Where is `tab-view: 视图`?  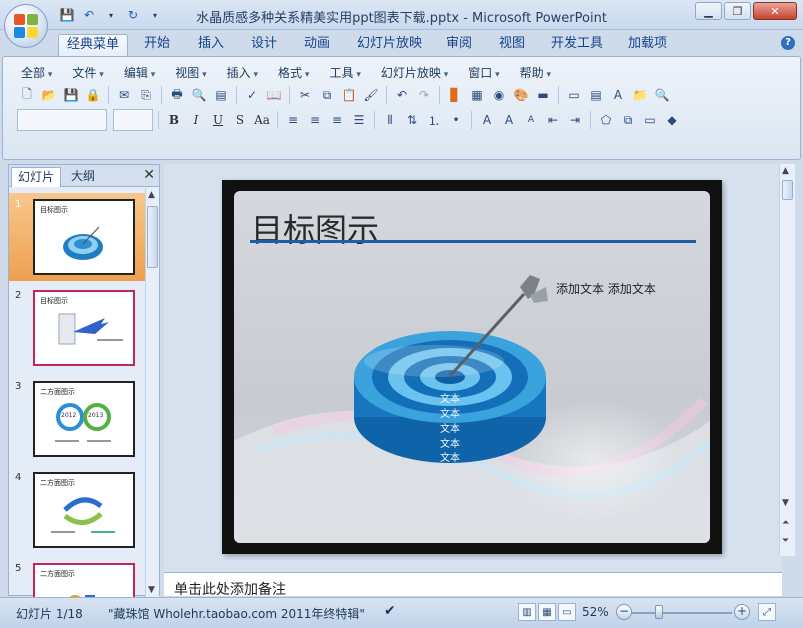 tab-view: 视图 is located at coordinates (512, 45).